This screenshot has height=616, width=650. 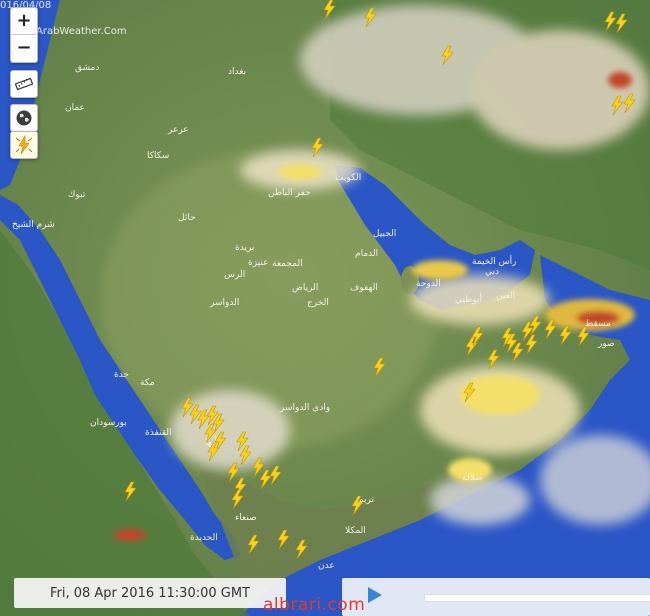 I want to click on place-label: الدمام, so click(x=366, y=254).